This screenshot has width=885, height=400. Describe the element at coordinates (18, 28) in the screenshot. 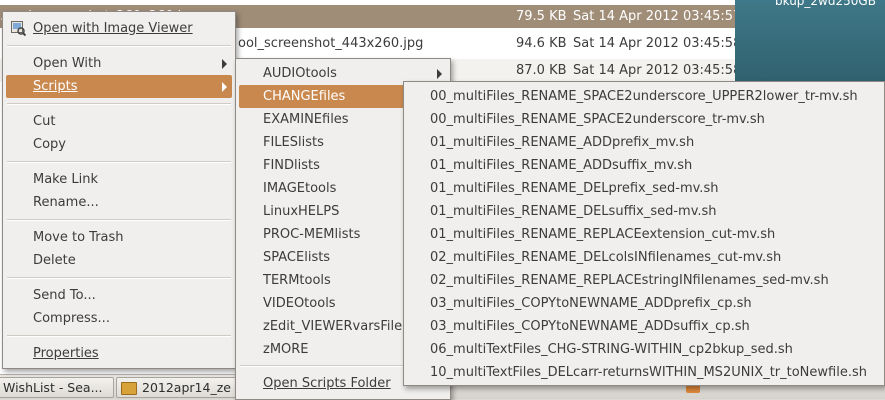

I see `image-viewer-icon` at that location.